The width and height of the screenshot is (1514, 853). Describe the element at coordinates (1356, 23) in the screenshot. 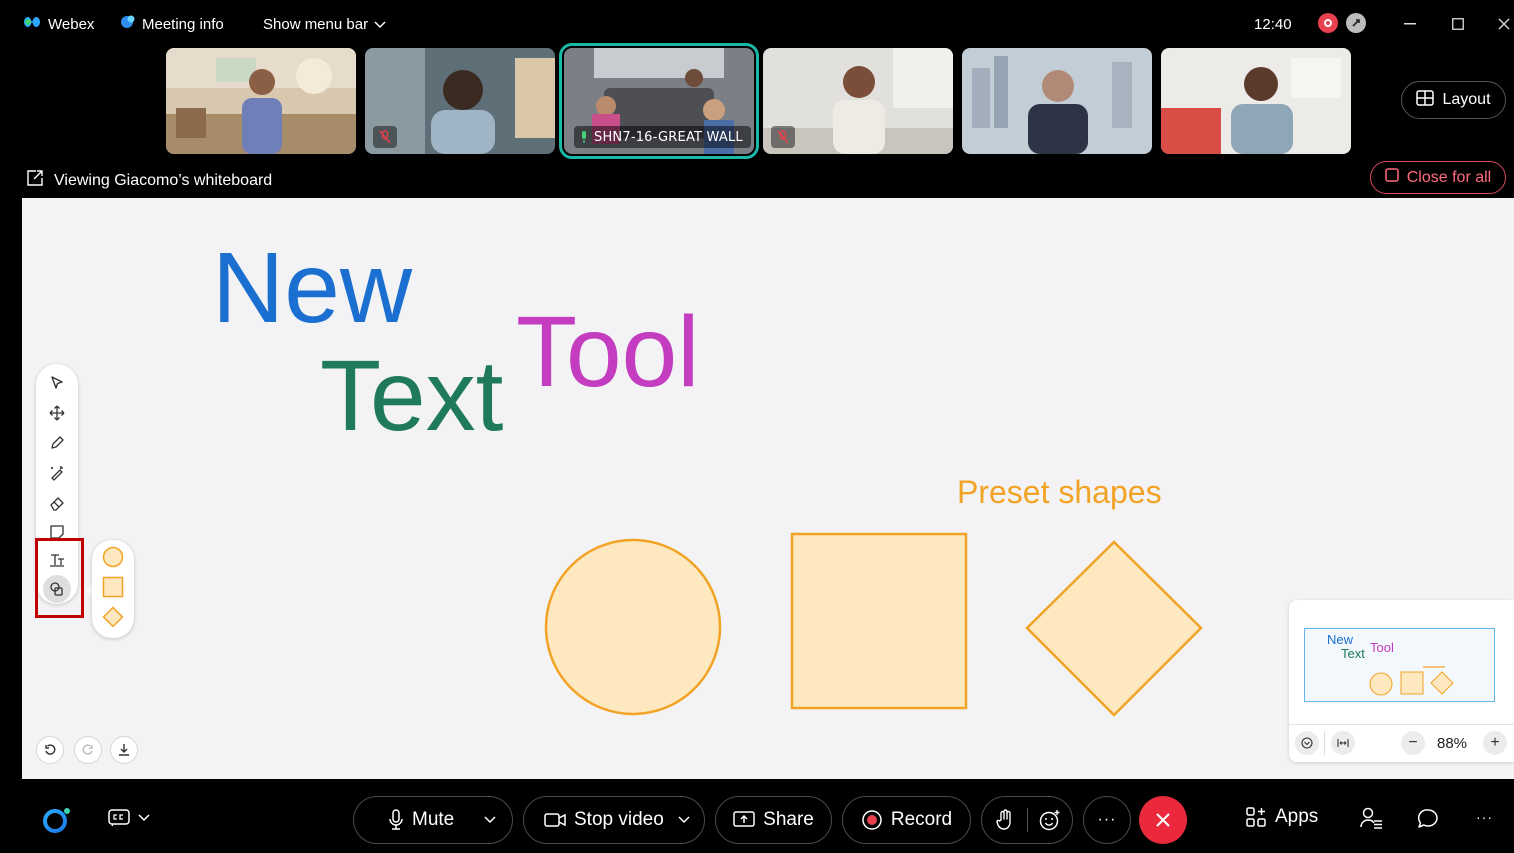

I see `encryption-icon` at that location.